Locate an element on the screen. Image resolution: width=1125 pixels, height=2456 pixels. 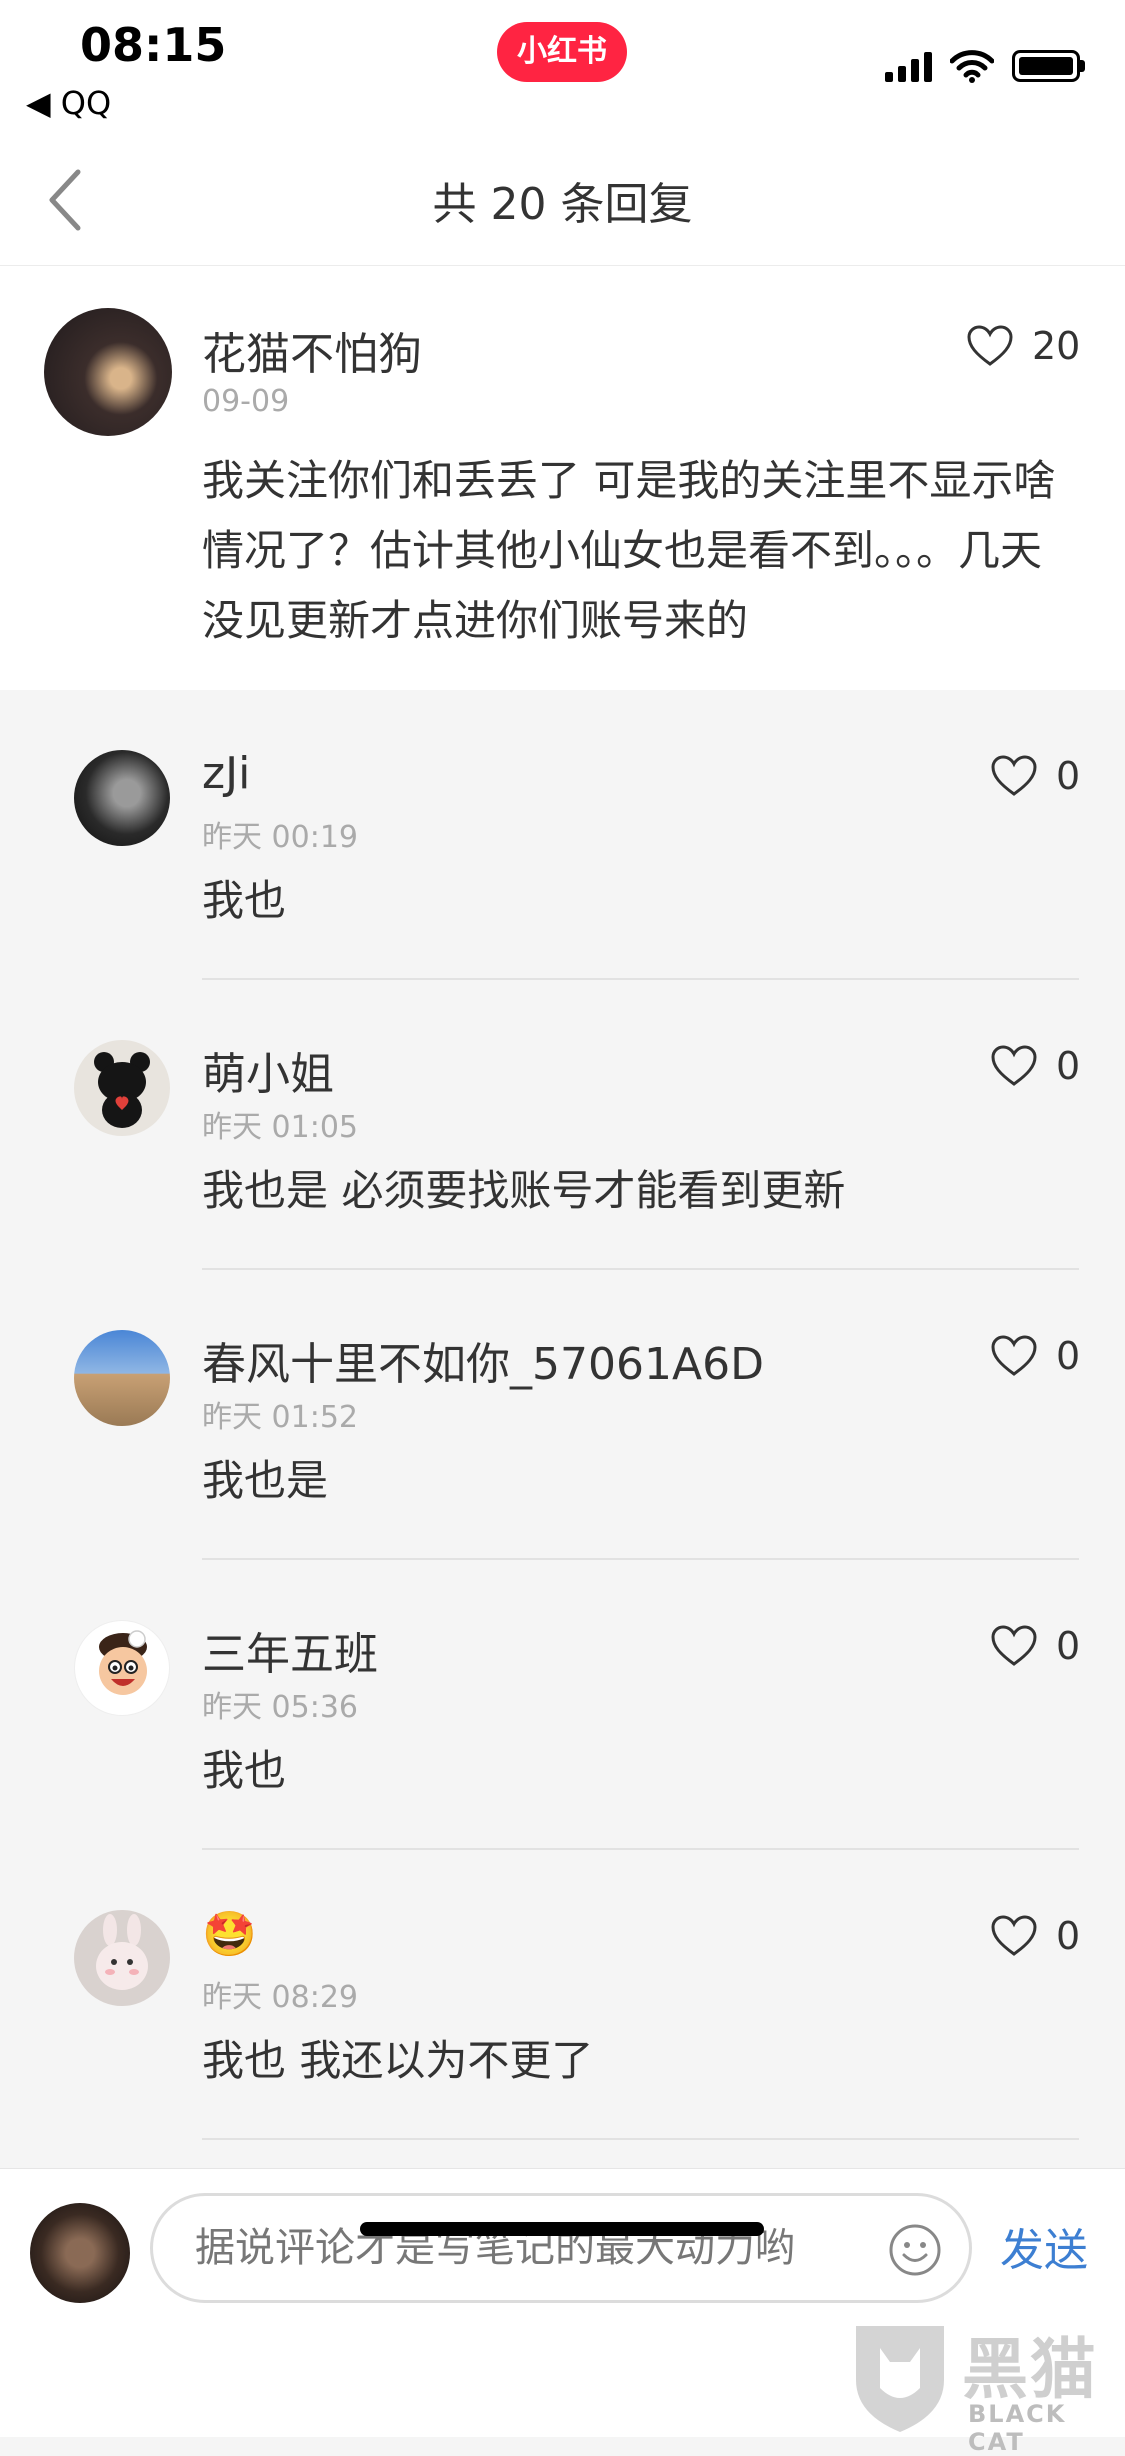
status-icons is located at coordinates (985, 66).